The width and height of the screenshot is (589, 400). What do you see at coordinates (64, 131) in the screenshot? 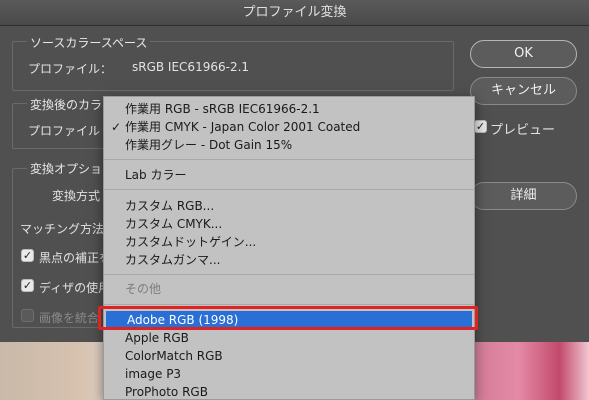
I see `dest-profile-label: プロファイル` at bounding box center [64, 131].